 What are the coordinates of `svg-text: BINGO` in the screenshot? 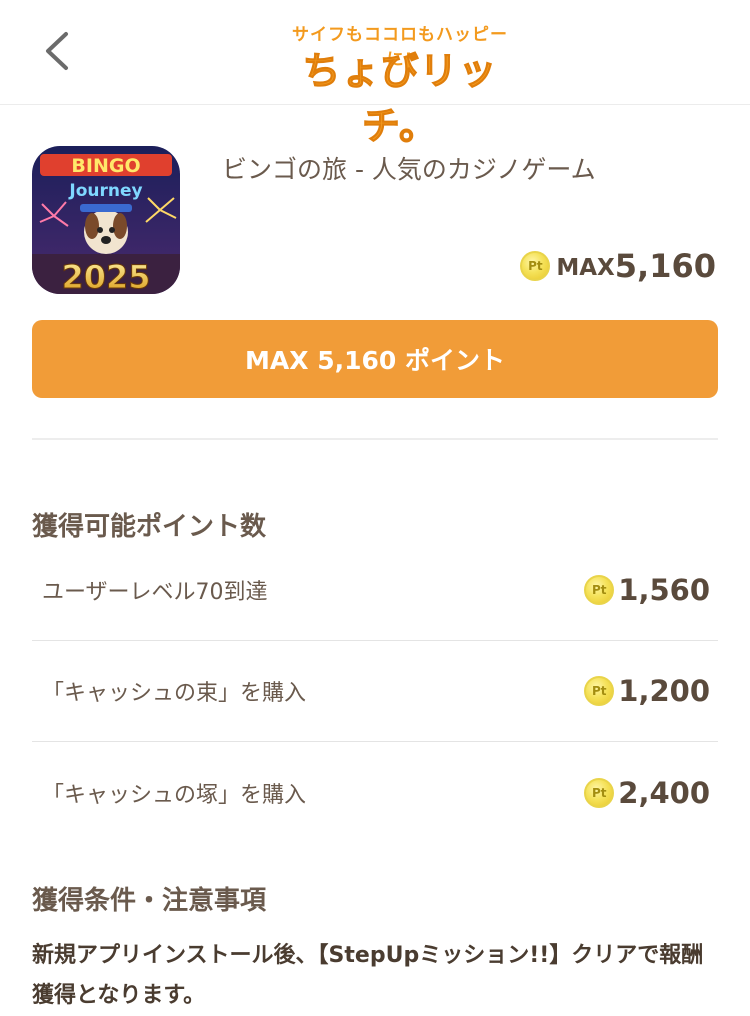 It's located at (105, 166).